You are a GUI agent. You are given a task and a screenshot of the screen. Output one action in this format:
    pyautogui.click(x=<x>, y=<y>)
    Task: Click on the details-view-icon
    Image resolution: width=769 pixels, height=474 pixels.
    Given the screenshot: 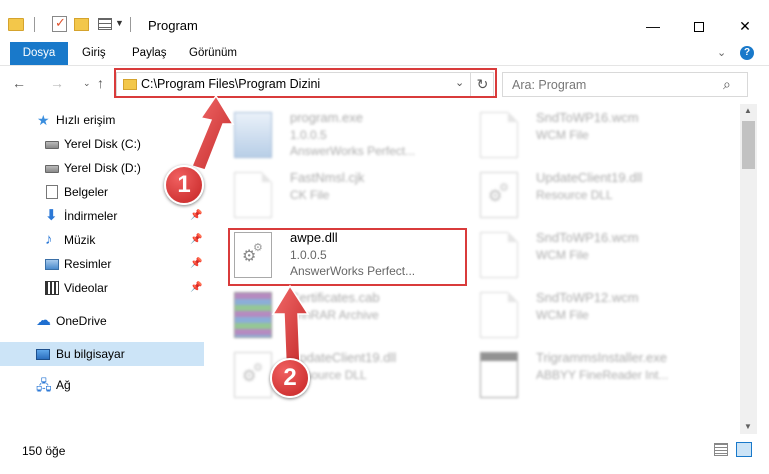 What is the action you would take?
    pyautogui.click(x=721, y=449)
    